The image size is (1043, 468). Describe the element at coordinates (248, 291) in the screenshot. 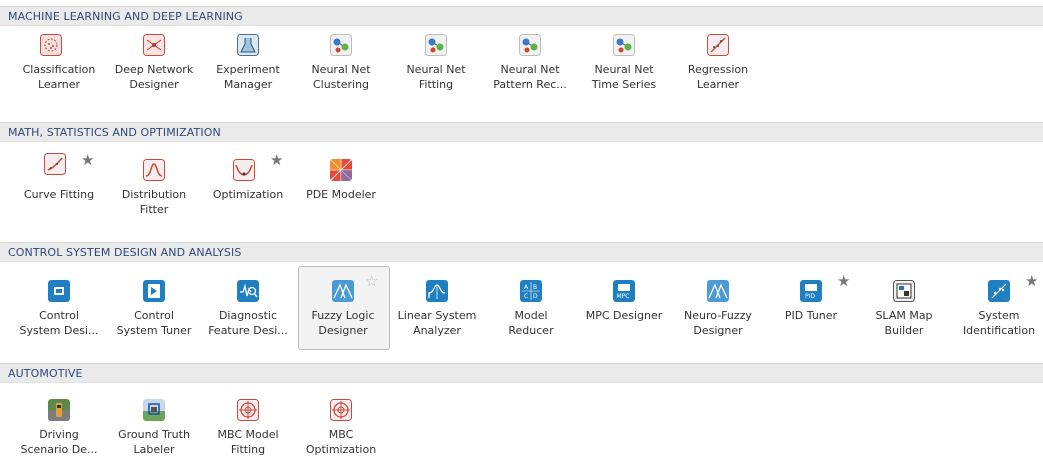

I see `diagnostic-feature-designer-icon` at that location.